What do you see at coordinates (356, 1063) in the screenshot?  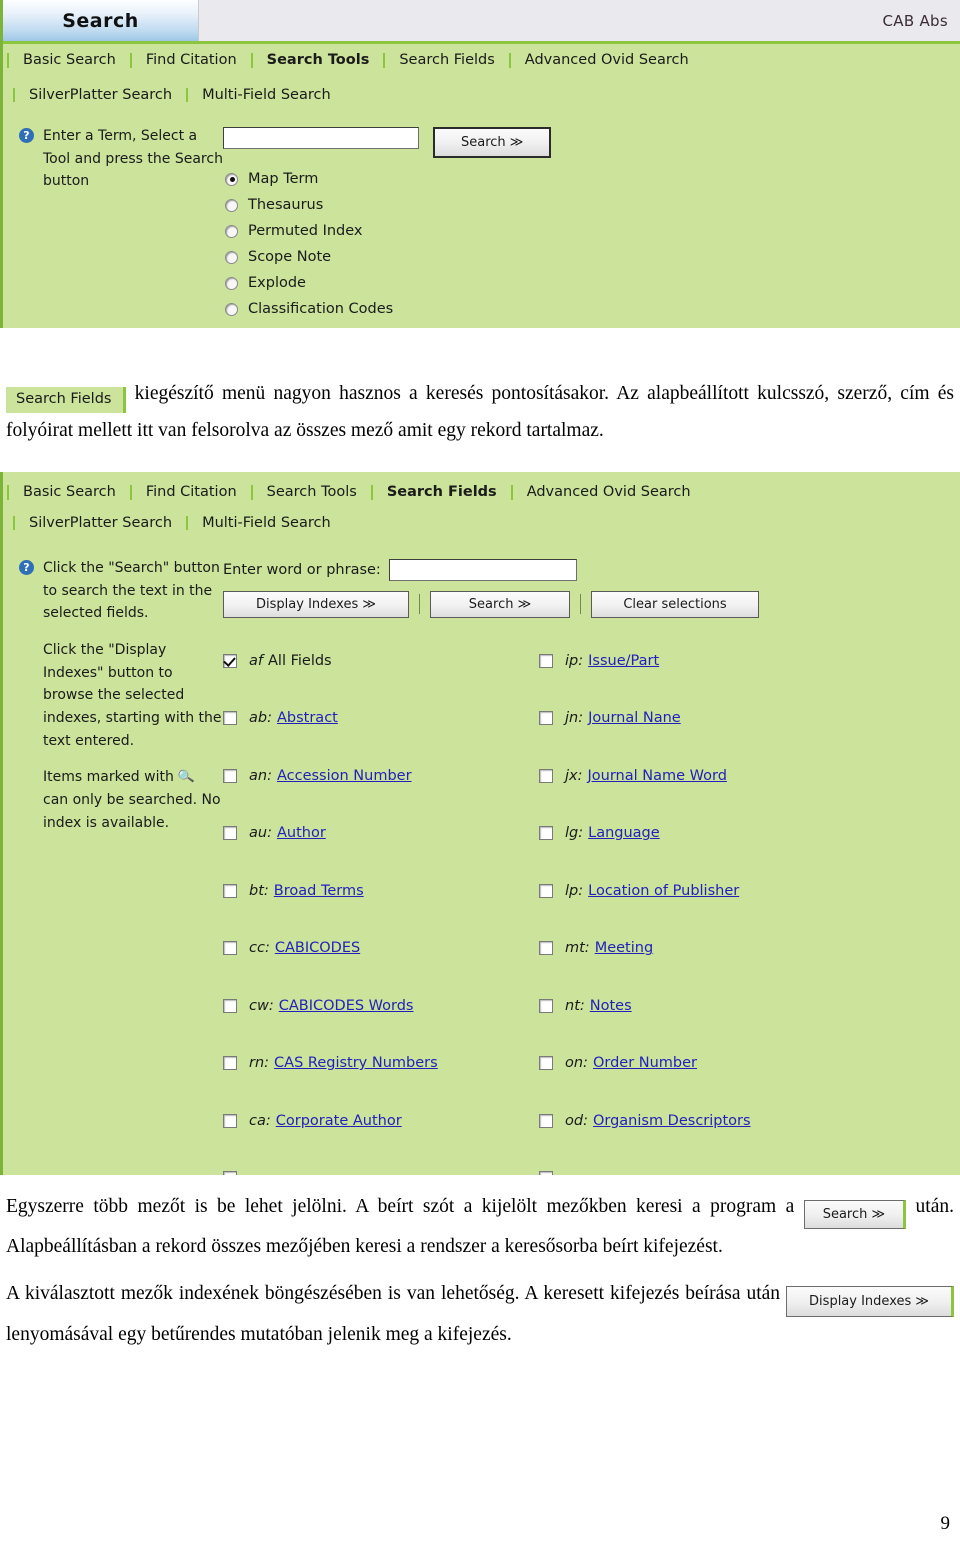 I see `field-link-cas-registry-numbers: CAS Registry Numbers` at bounding box center [356, 1063].